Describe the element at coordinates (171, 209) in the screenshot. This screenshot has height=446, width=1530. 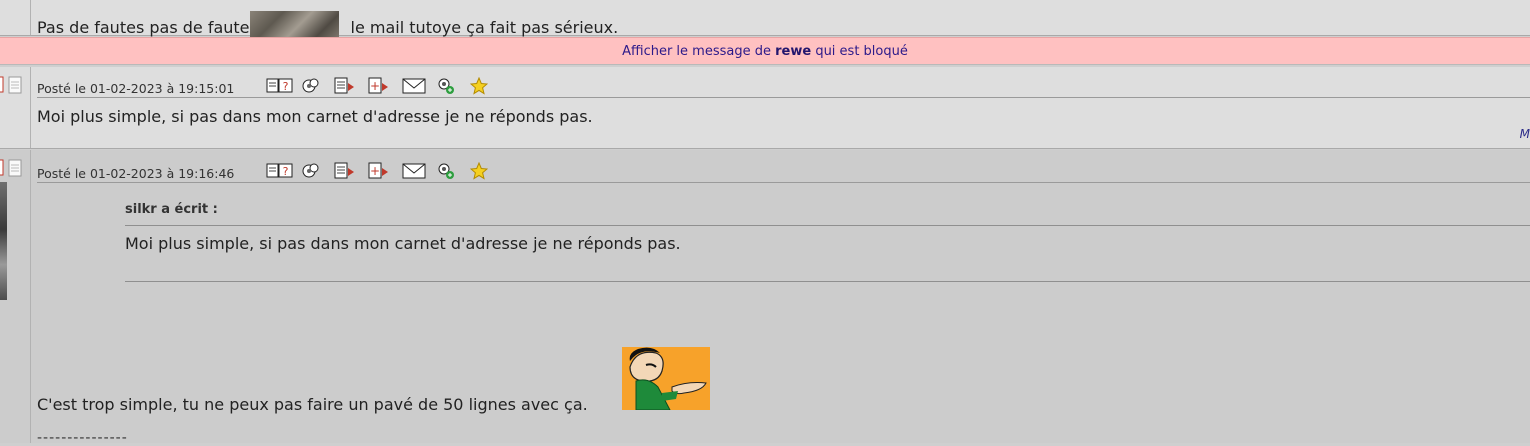
I see `quote-author: silkr a écrit :` at that location.